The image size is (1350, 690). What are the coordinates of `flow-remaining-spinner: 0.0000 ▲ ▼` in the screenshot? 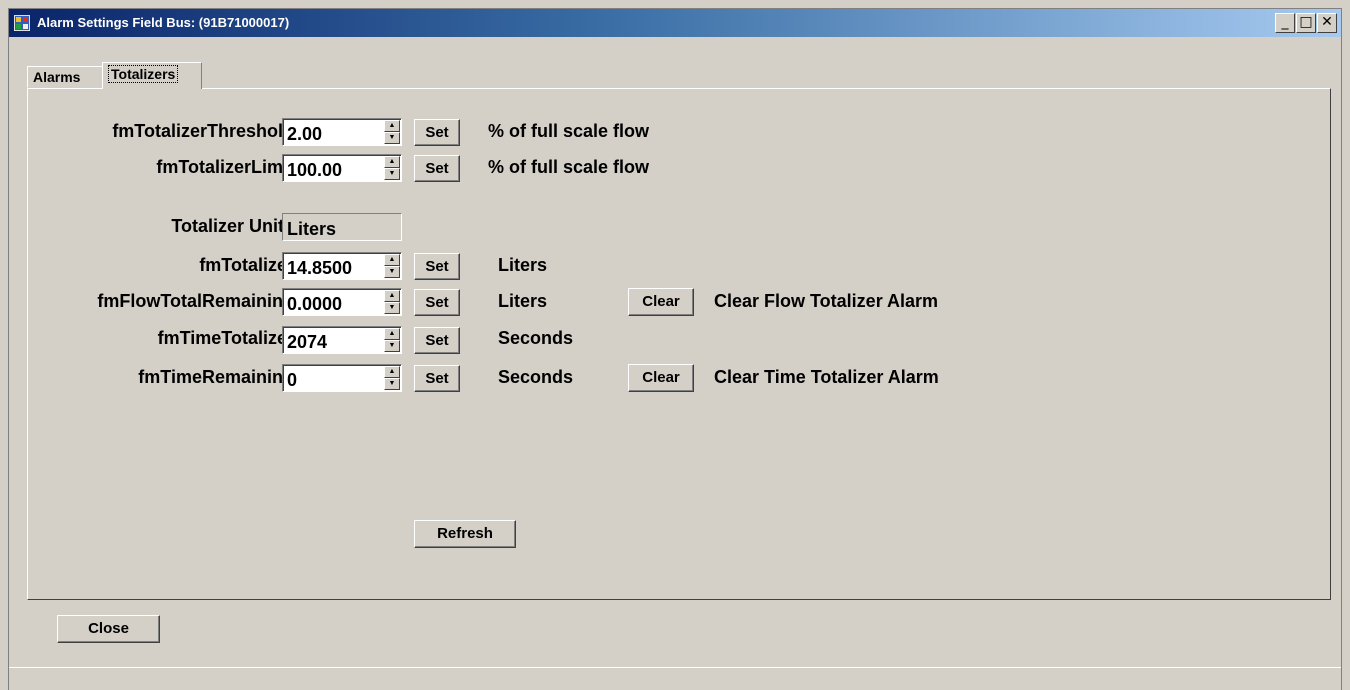 It's located at (342, 302).